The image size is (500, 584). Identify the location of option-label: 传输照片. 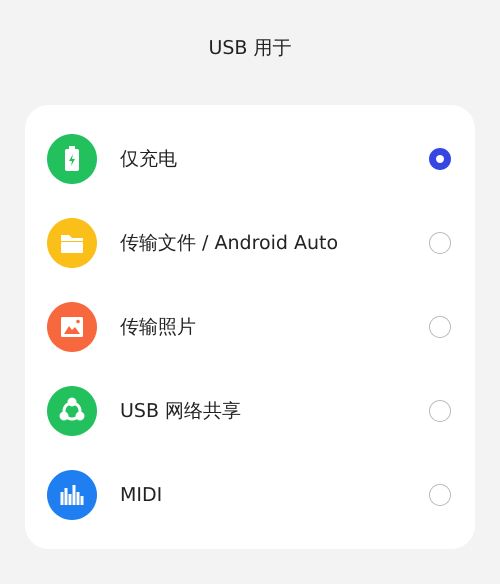
(274, 327).